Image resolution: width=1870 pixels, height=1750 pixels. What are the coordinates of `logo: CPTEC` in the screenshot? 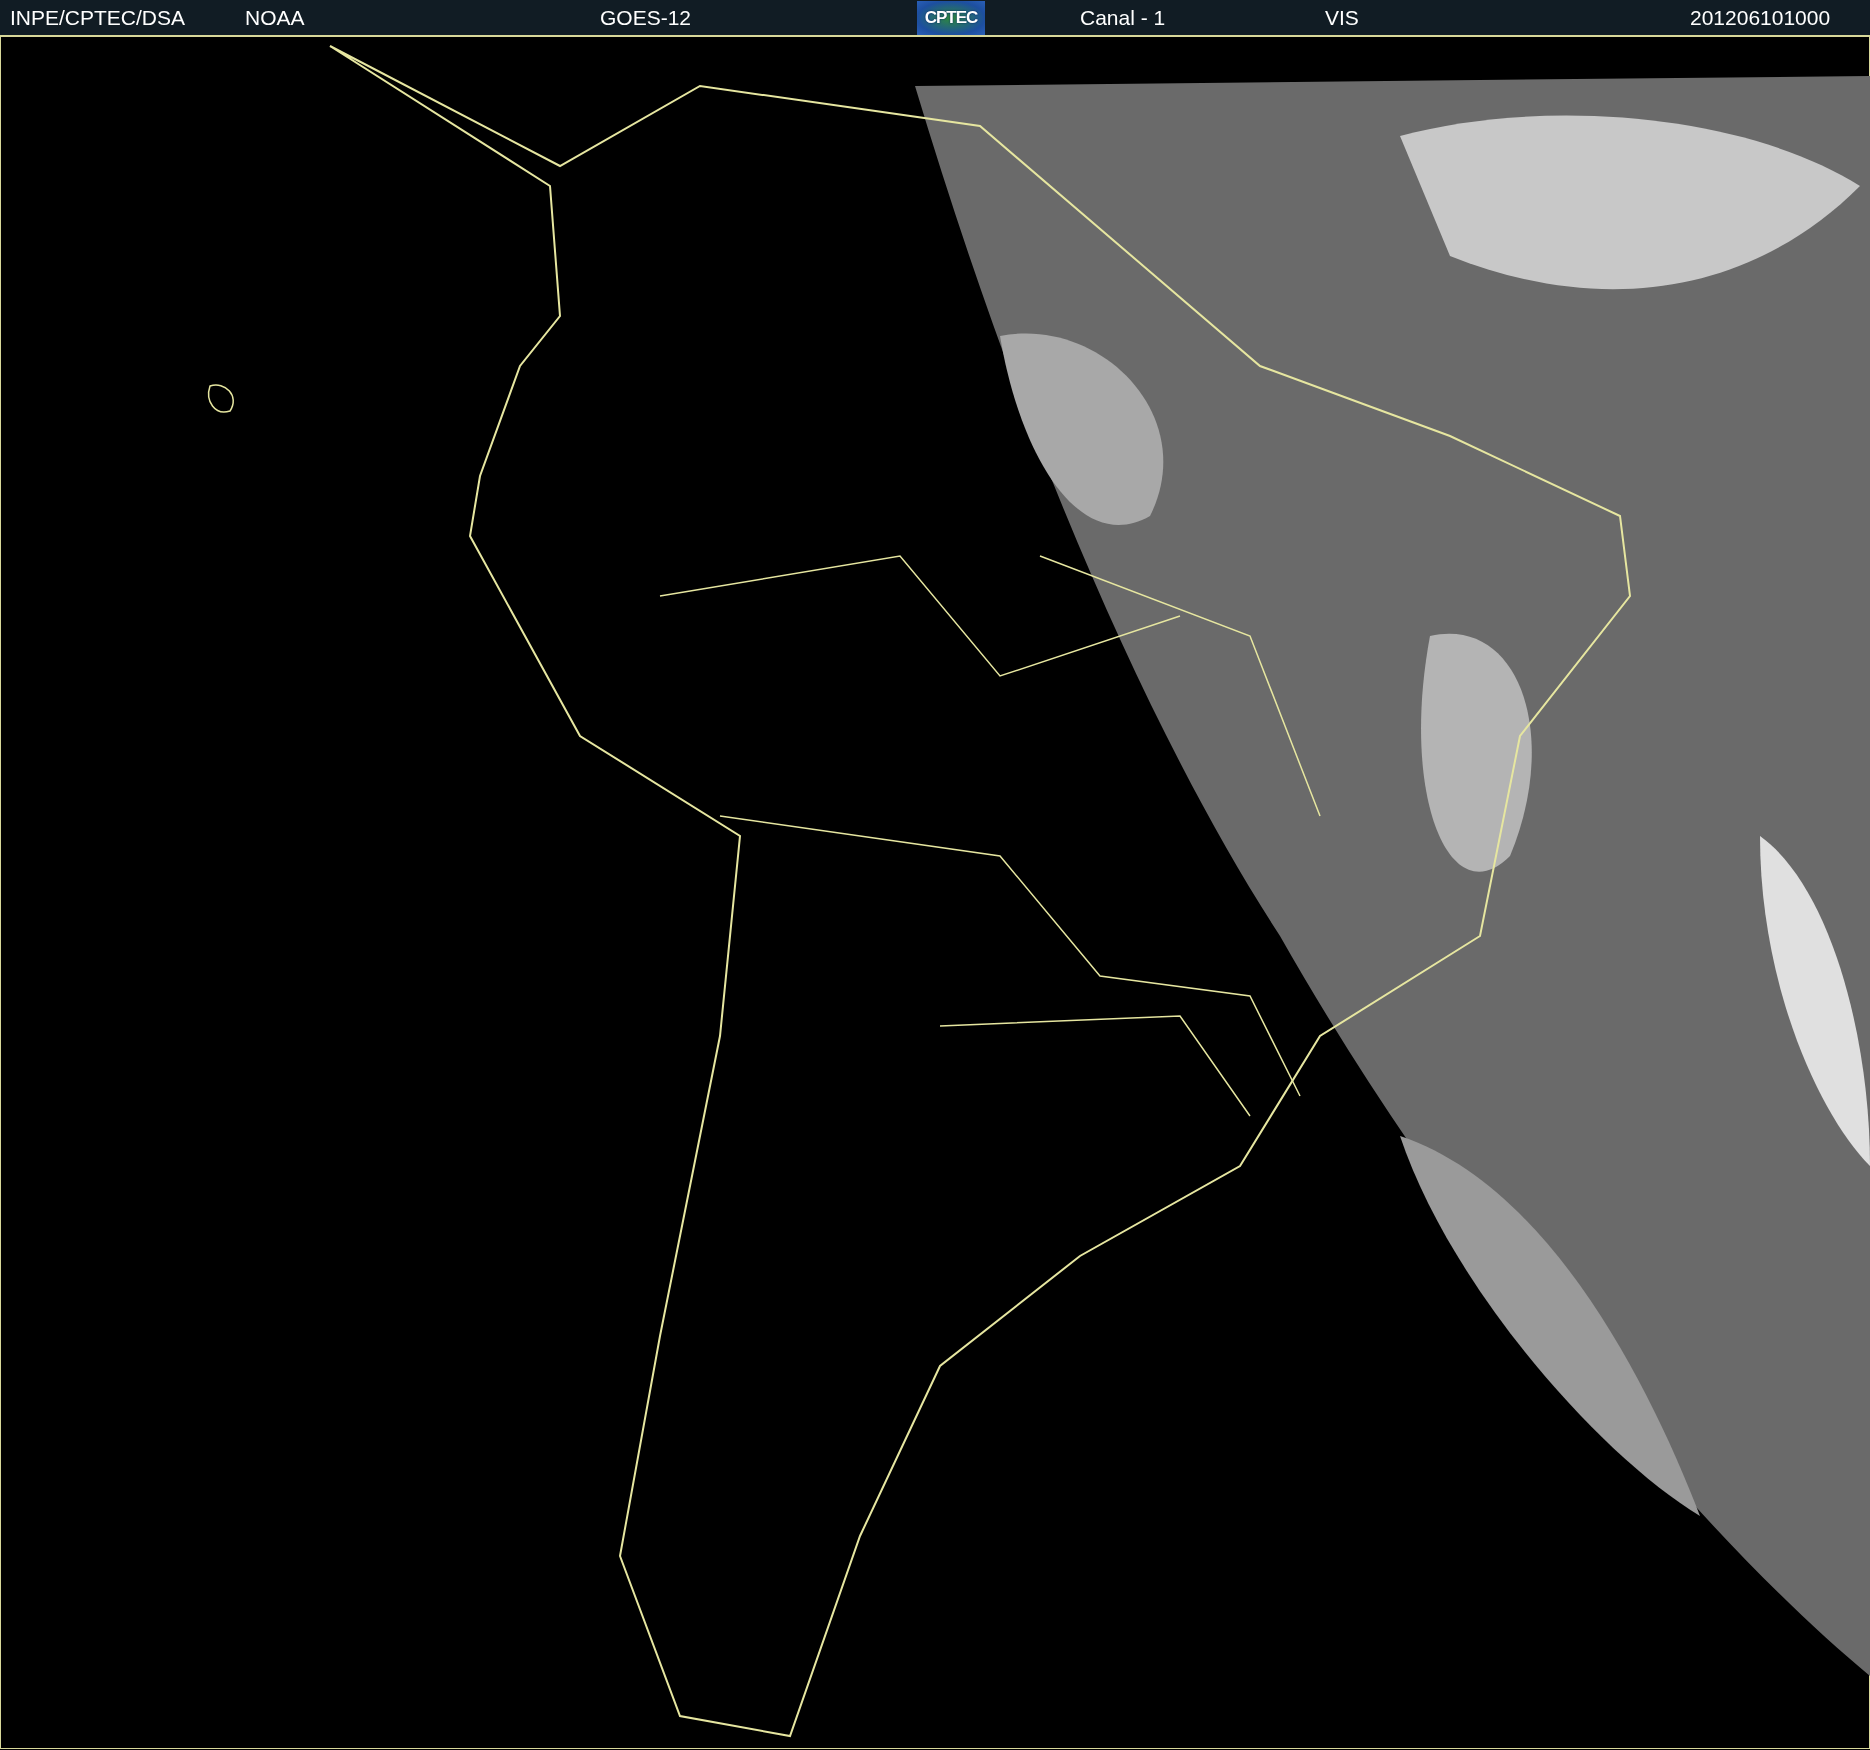 It's located at (951, 17).